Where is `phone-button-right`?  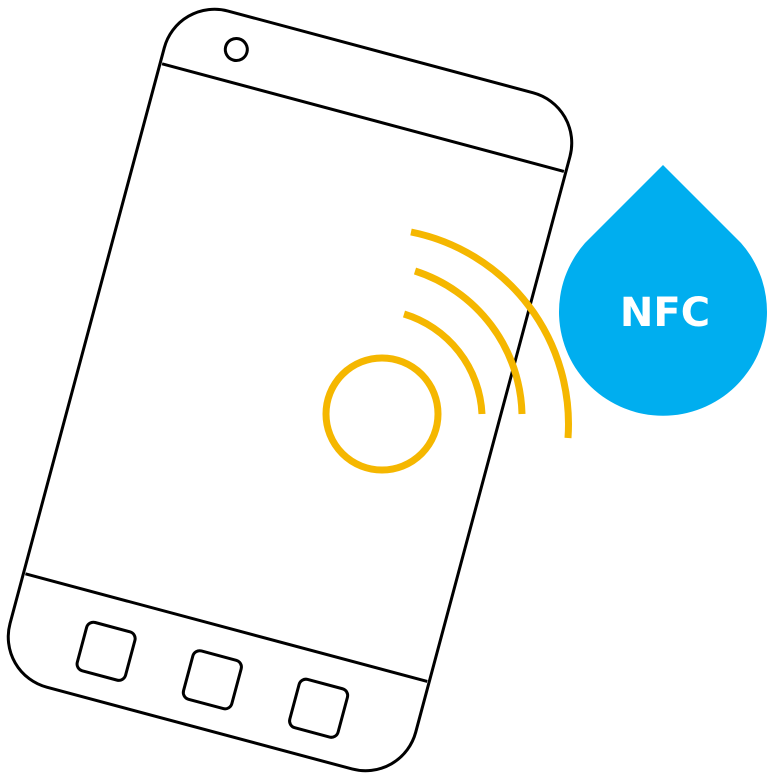
phone-button-right is located at coordinates (319, 708).